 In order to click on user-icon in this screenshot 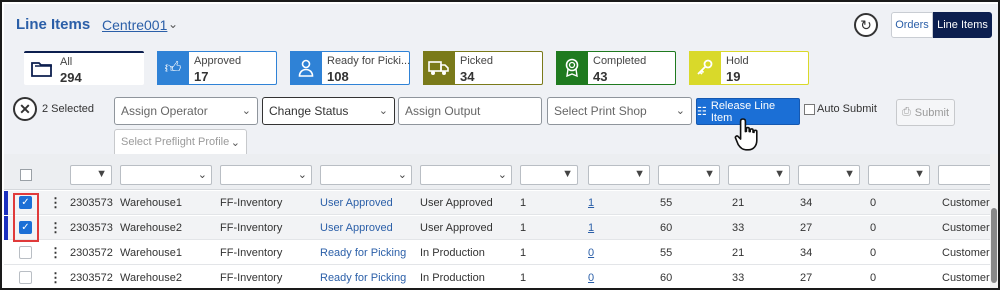, I will do `click(306, 68)`.